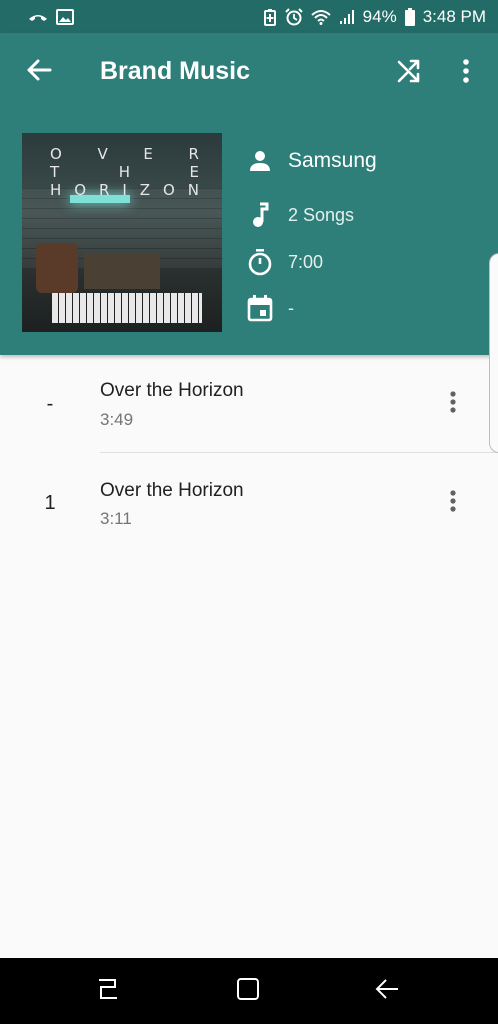 The image size is (498, 1024). I want to click on duration-row: 7:00, so click(284, 262).